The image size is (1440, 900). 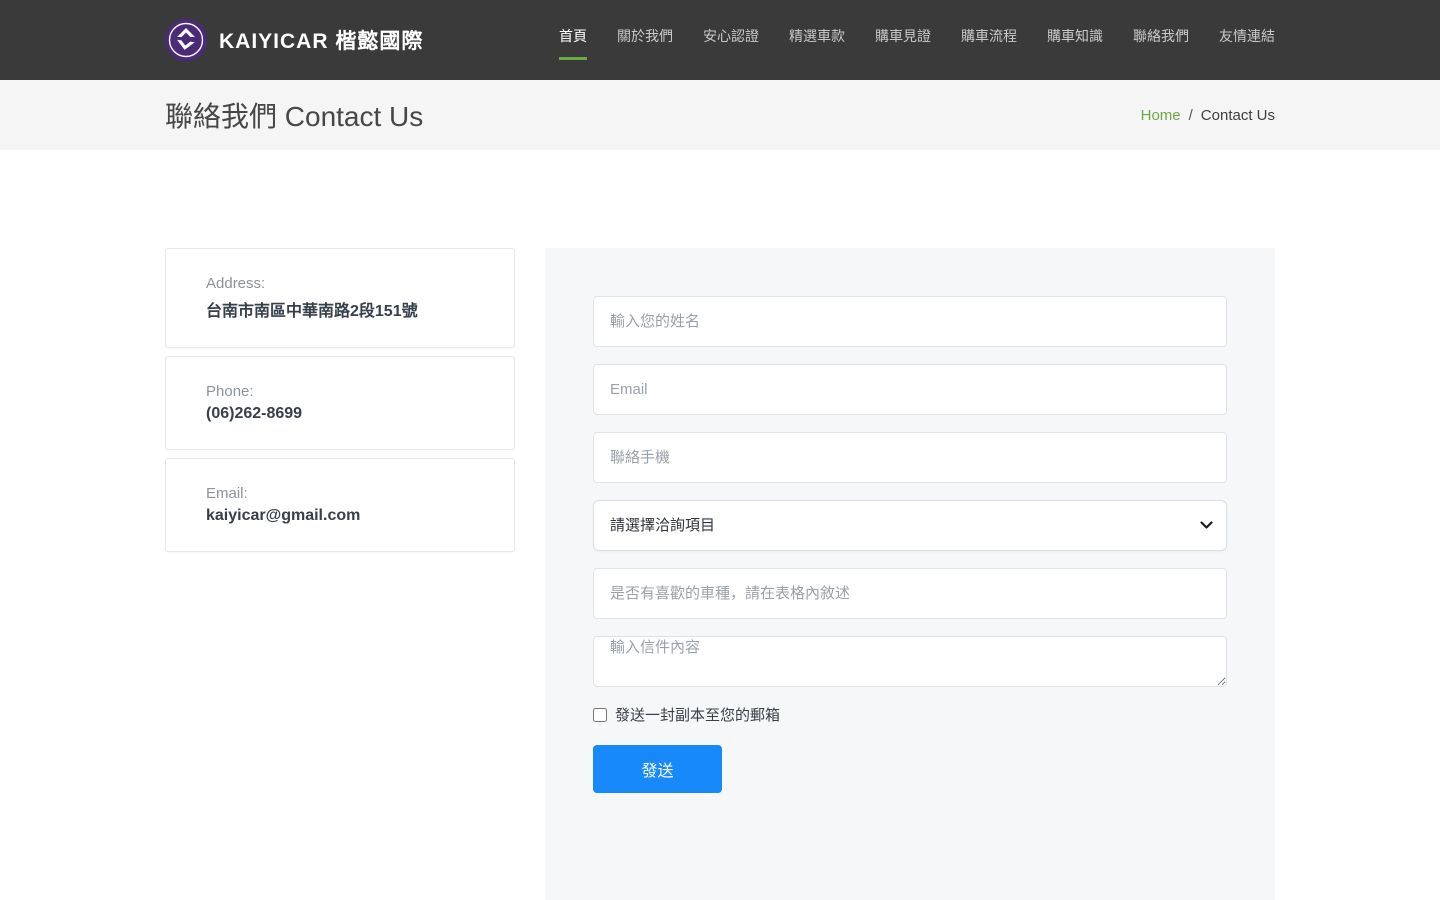 I want to click on phone-card: Phone: (06)262-8699, so click(x=340, y=403).